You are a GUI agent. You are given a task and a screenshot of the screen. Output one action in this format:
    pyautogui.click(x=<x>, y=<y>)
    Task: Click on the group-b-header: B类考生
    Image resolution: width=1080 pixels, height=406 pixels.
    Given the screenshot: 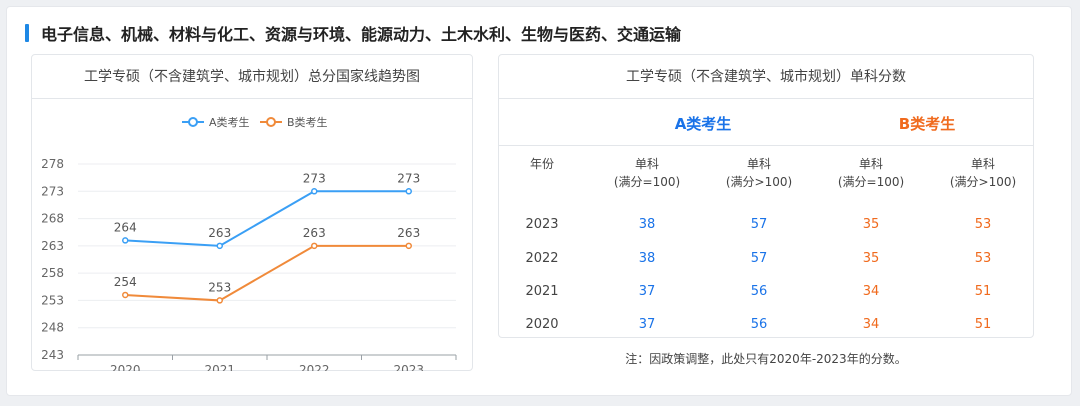 What is the action you would take?
    pyautogui.click(x=927, y=124)
    